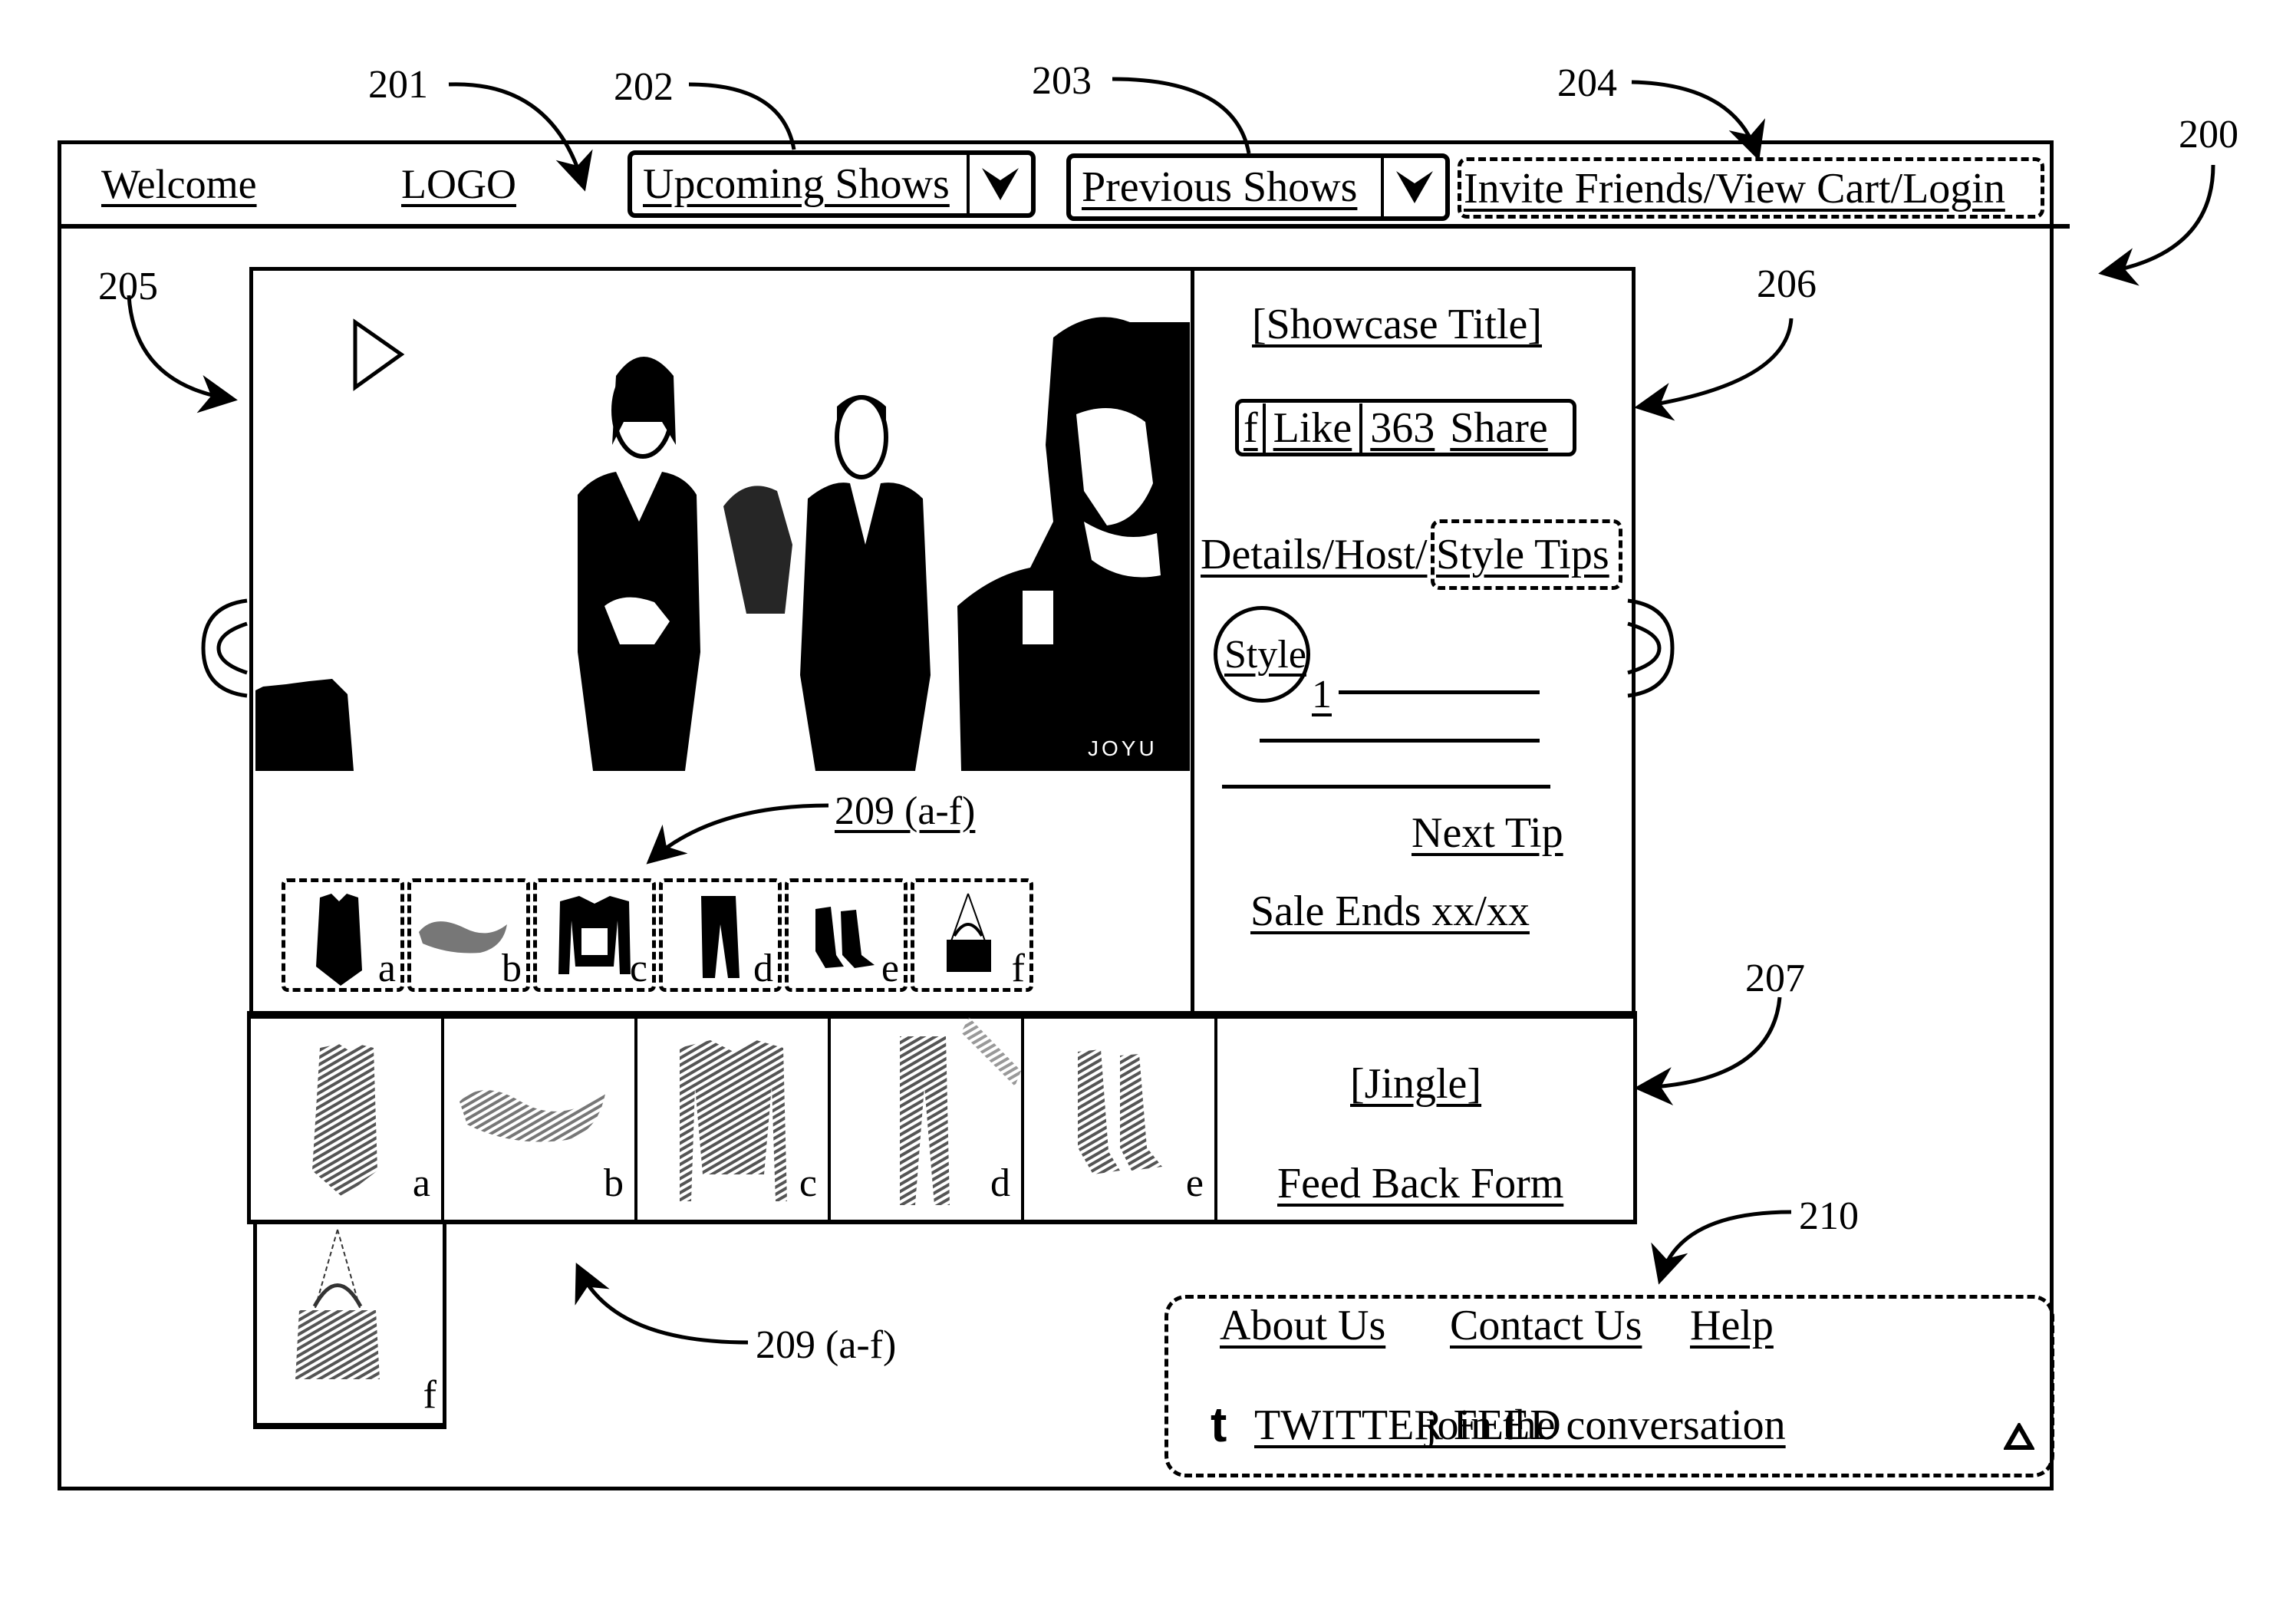 The width and height of the screenshot is (2296, 1604). I want to click on header-divider, so click(1065, 226).